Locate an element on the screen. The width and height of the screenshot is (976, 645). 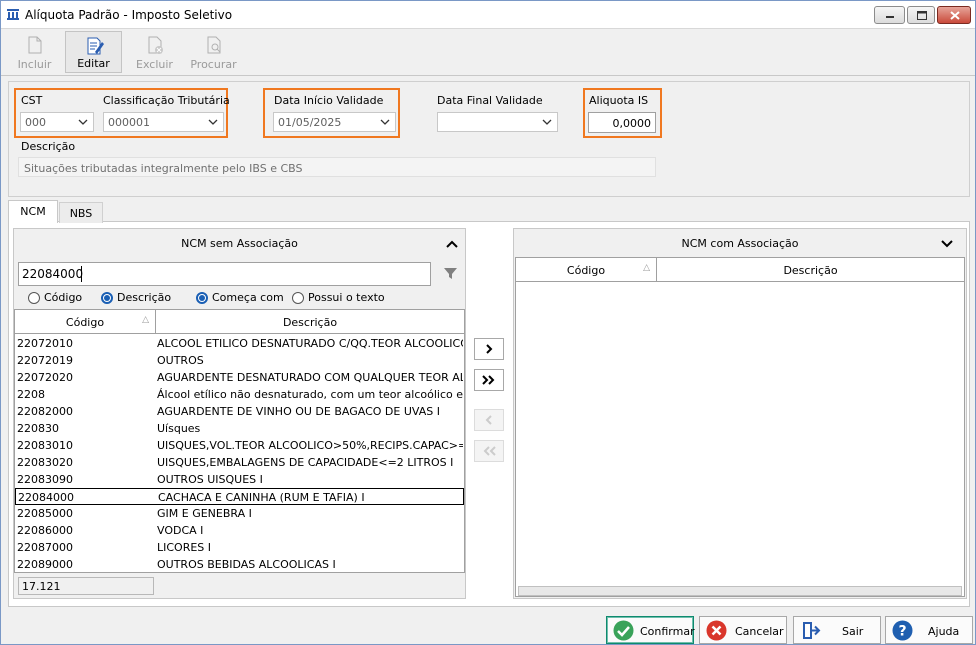
edit-document-icon is located at coordinates (95, 46).